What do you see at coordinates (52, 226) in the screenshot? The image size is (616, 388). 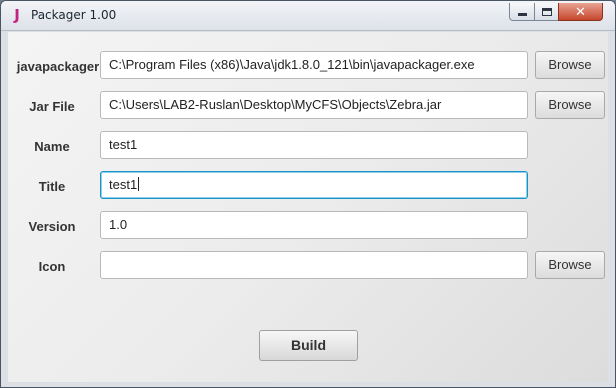 I see `version-label: Version` at bounding box center [52, 226].